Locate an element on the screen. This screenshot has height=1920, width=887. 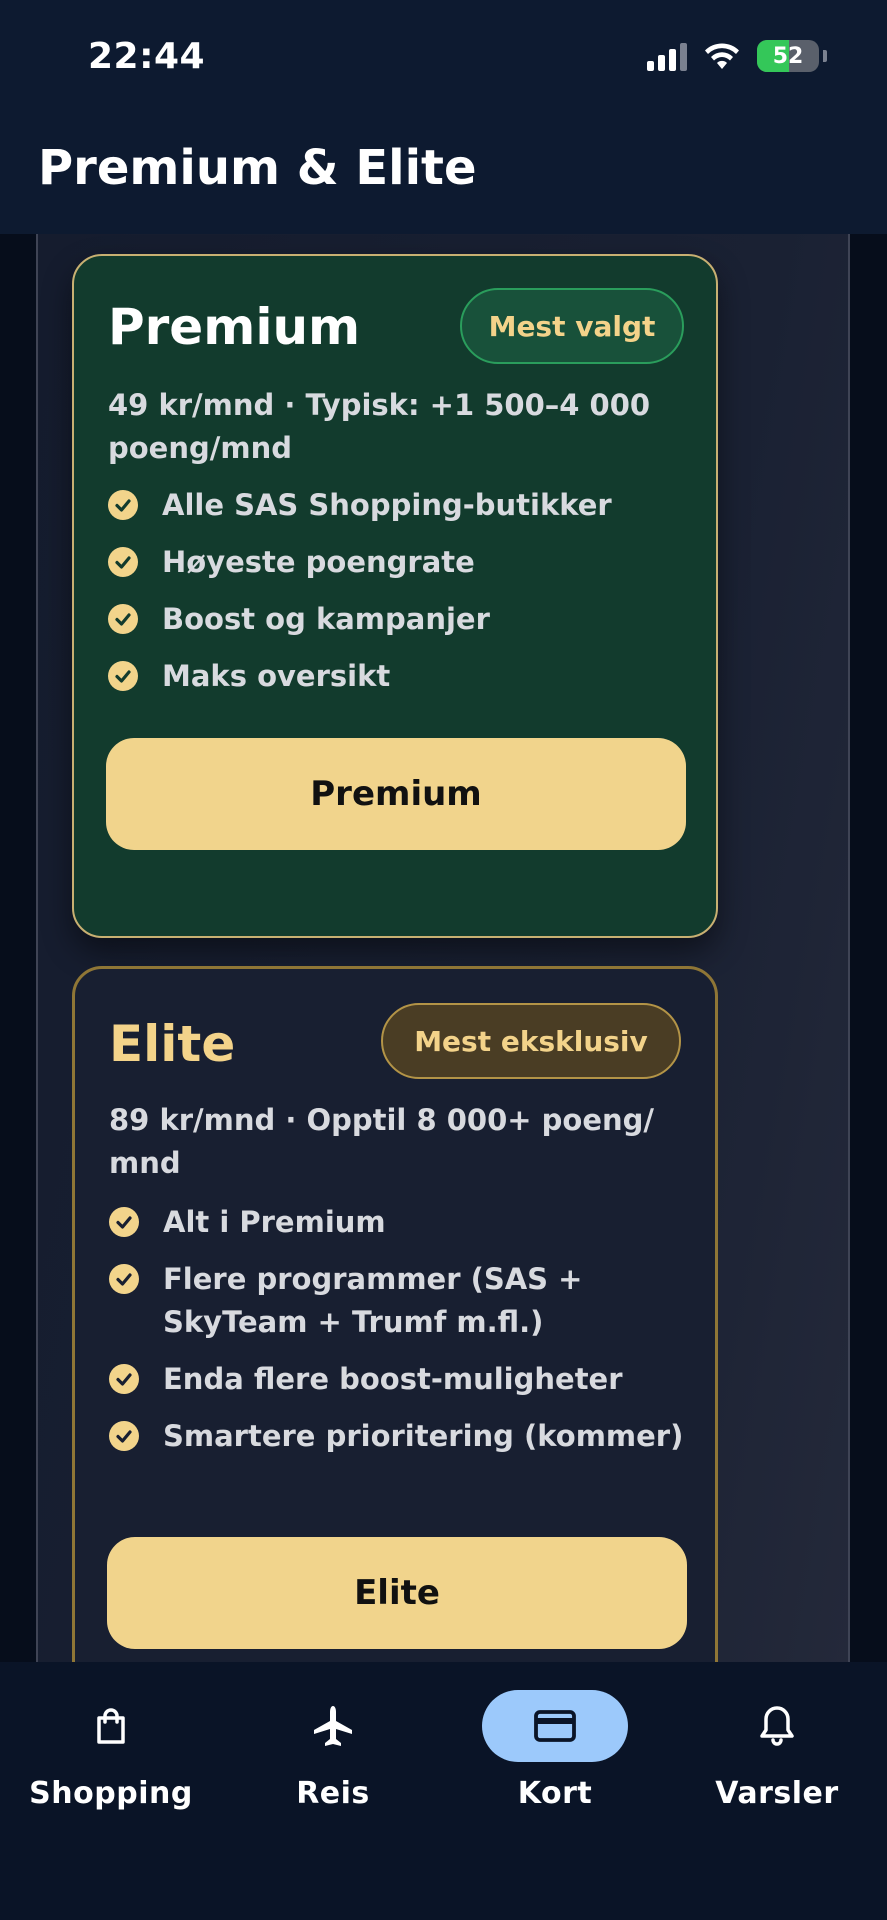
choose-elite-button: Elite is located at coordinates (397, 1593).